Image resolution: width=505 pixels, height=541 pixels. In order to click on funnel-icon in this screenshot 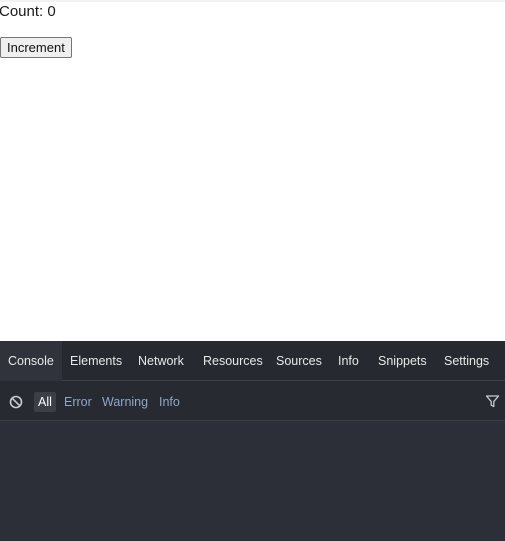, I will do `click(492, 401)`.